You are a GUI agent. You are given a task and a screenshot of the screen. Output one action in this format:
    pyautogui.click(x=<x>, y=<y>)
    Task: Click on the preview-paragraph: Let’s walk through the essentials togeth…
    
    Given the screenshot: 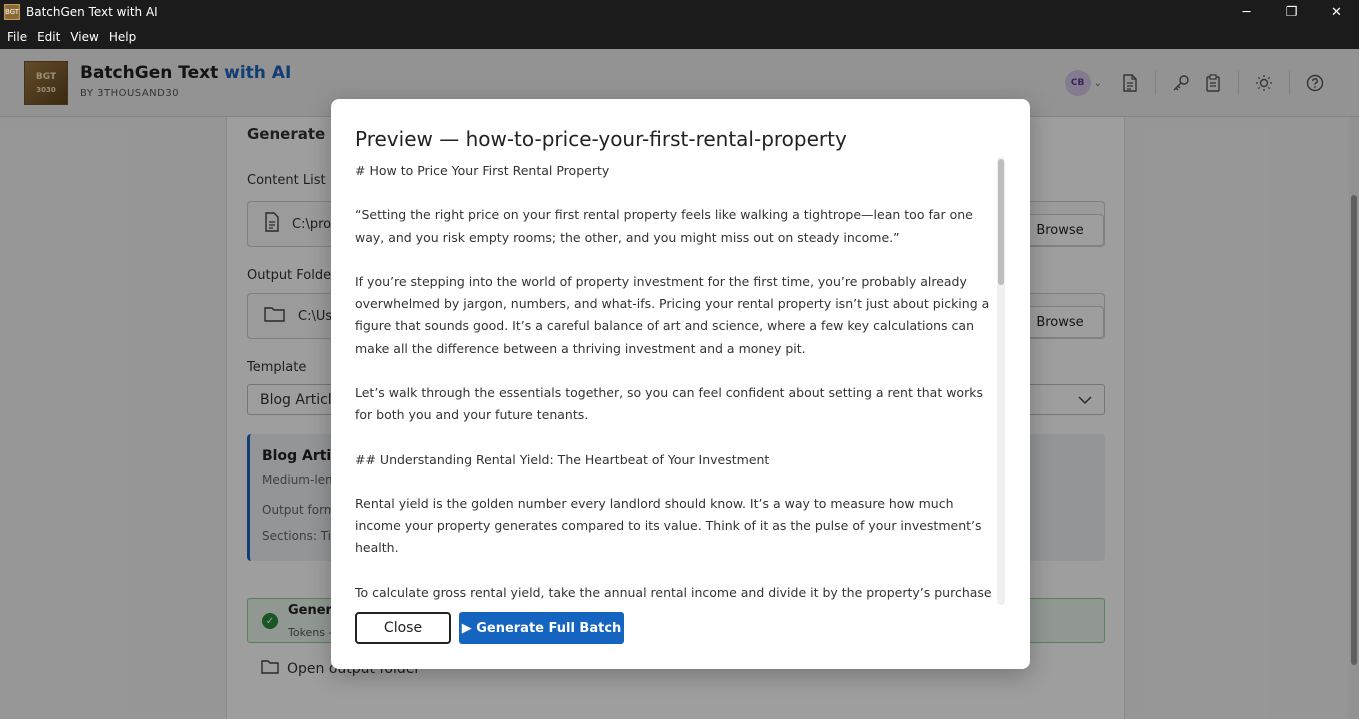 What is the action you would take?
    pyautogui.click(x=669, y=403)
    